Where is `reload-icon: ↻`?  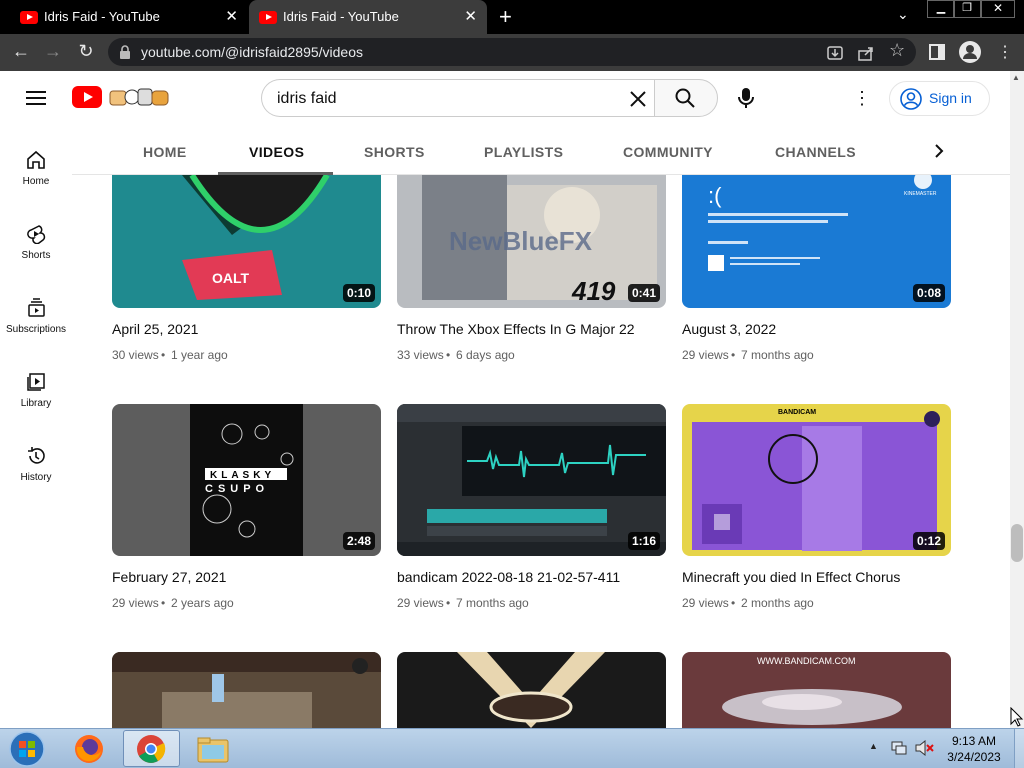
reload-icon: ↻ is located at coordinates (86, 52).